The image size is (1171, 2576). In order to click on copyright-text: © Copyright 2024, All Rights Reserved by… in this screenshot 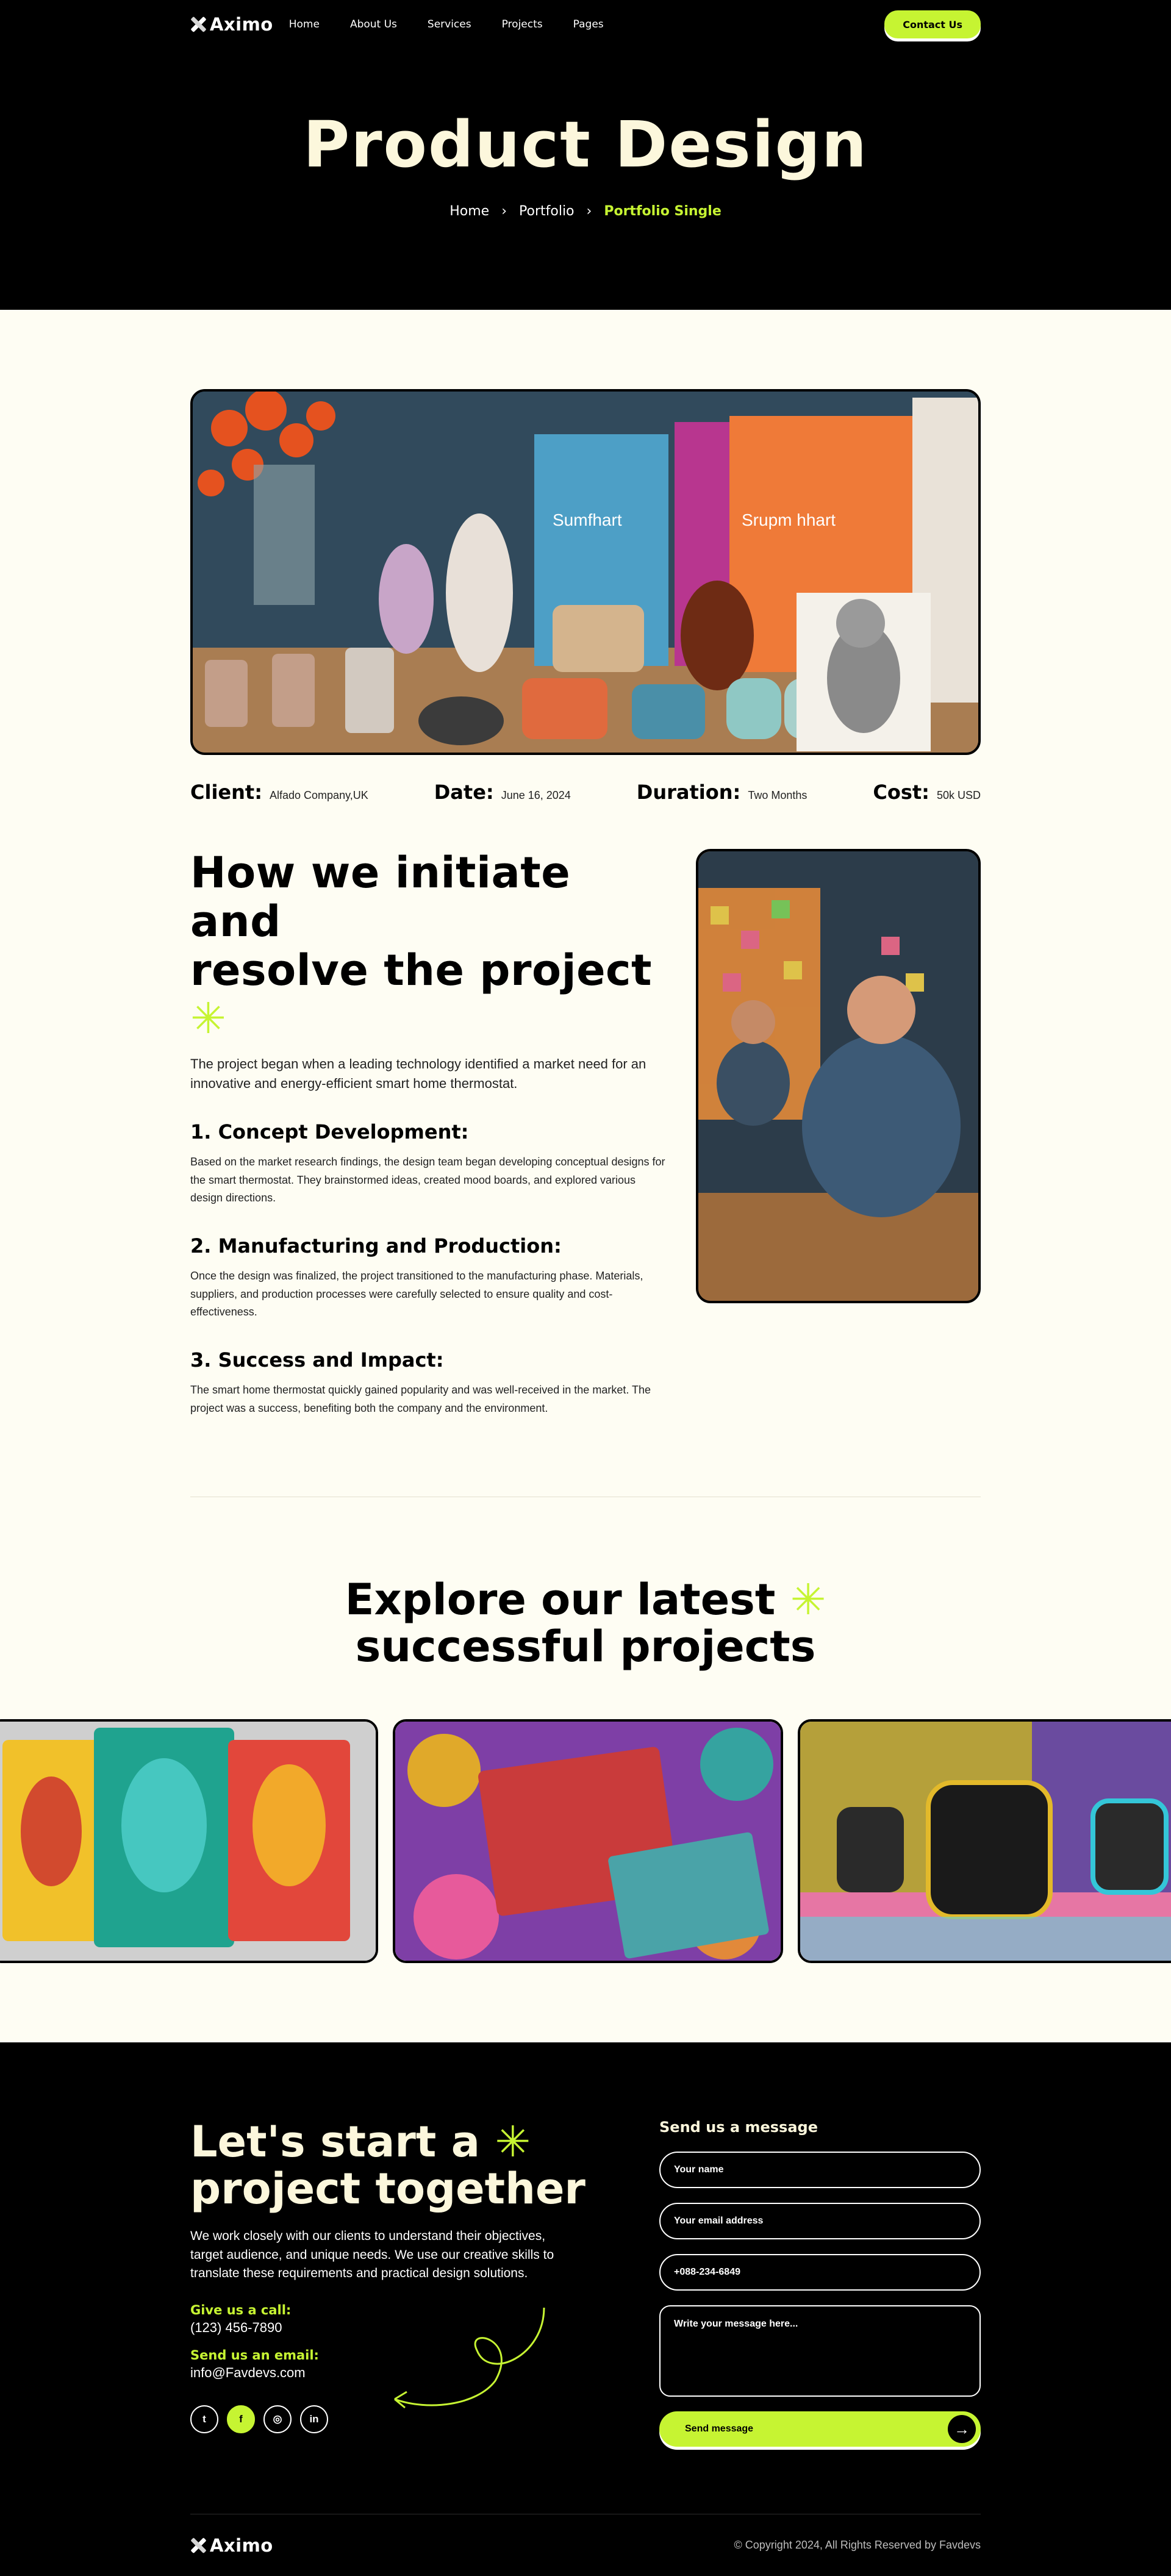, I will do `click(857, 2545)`.